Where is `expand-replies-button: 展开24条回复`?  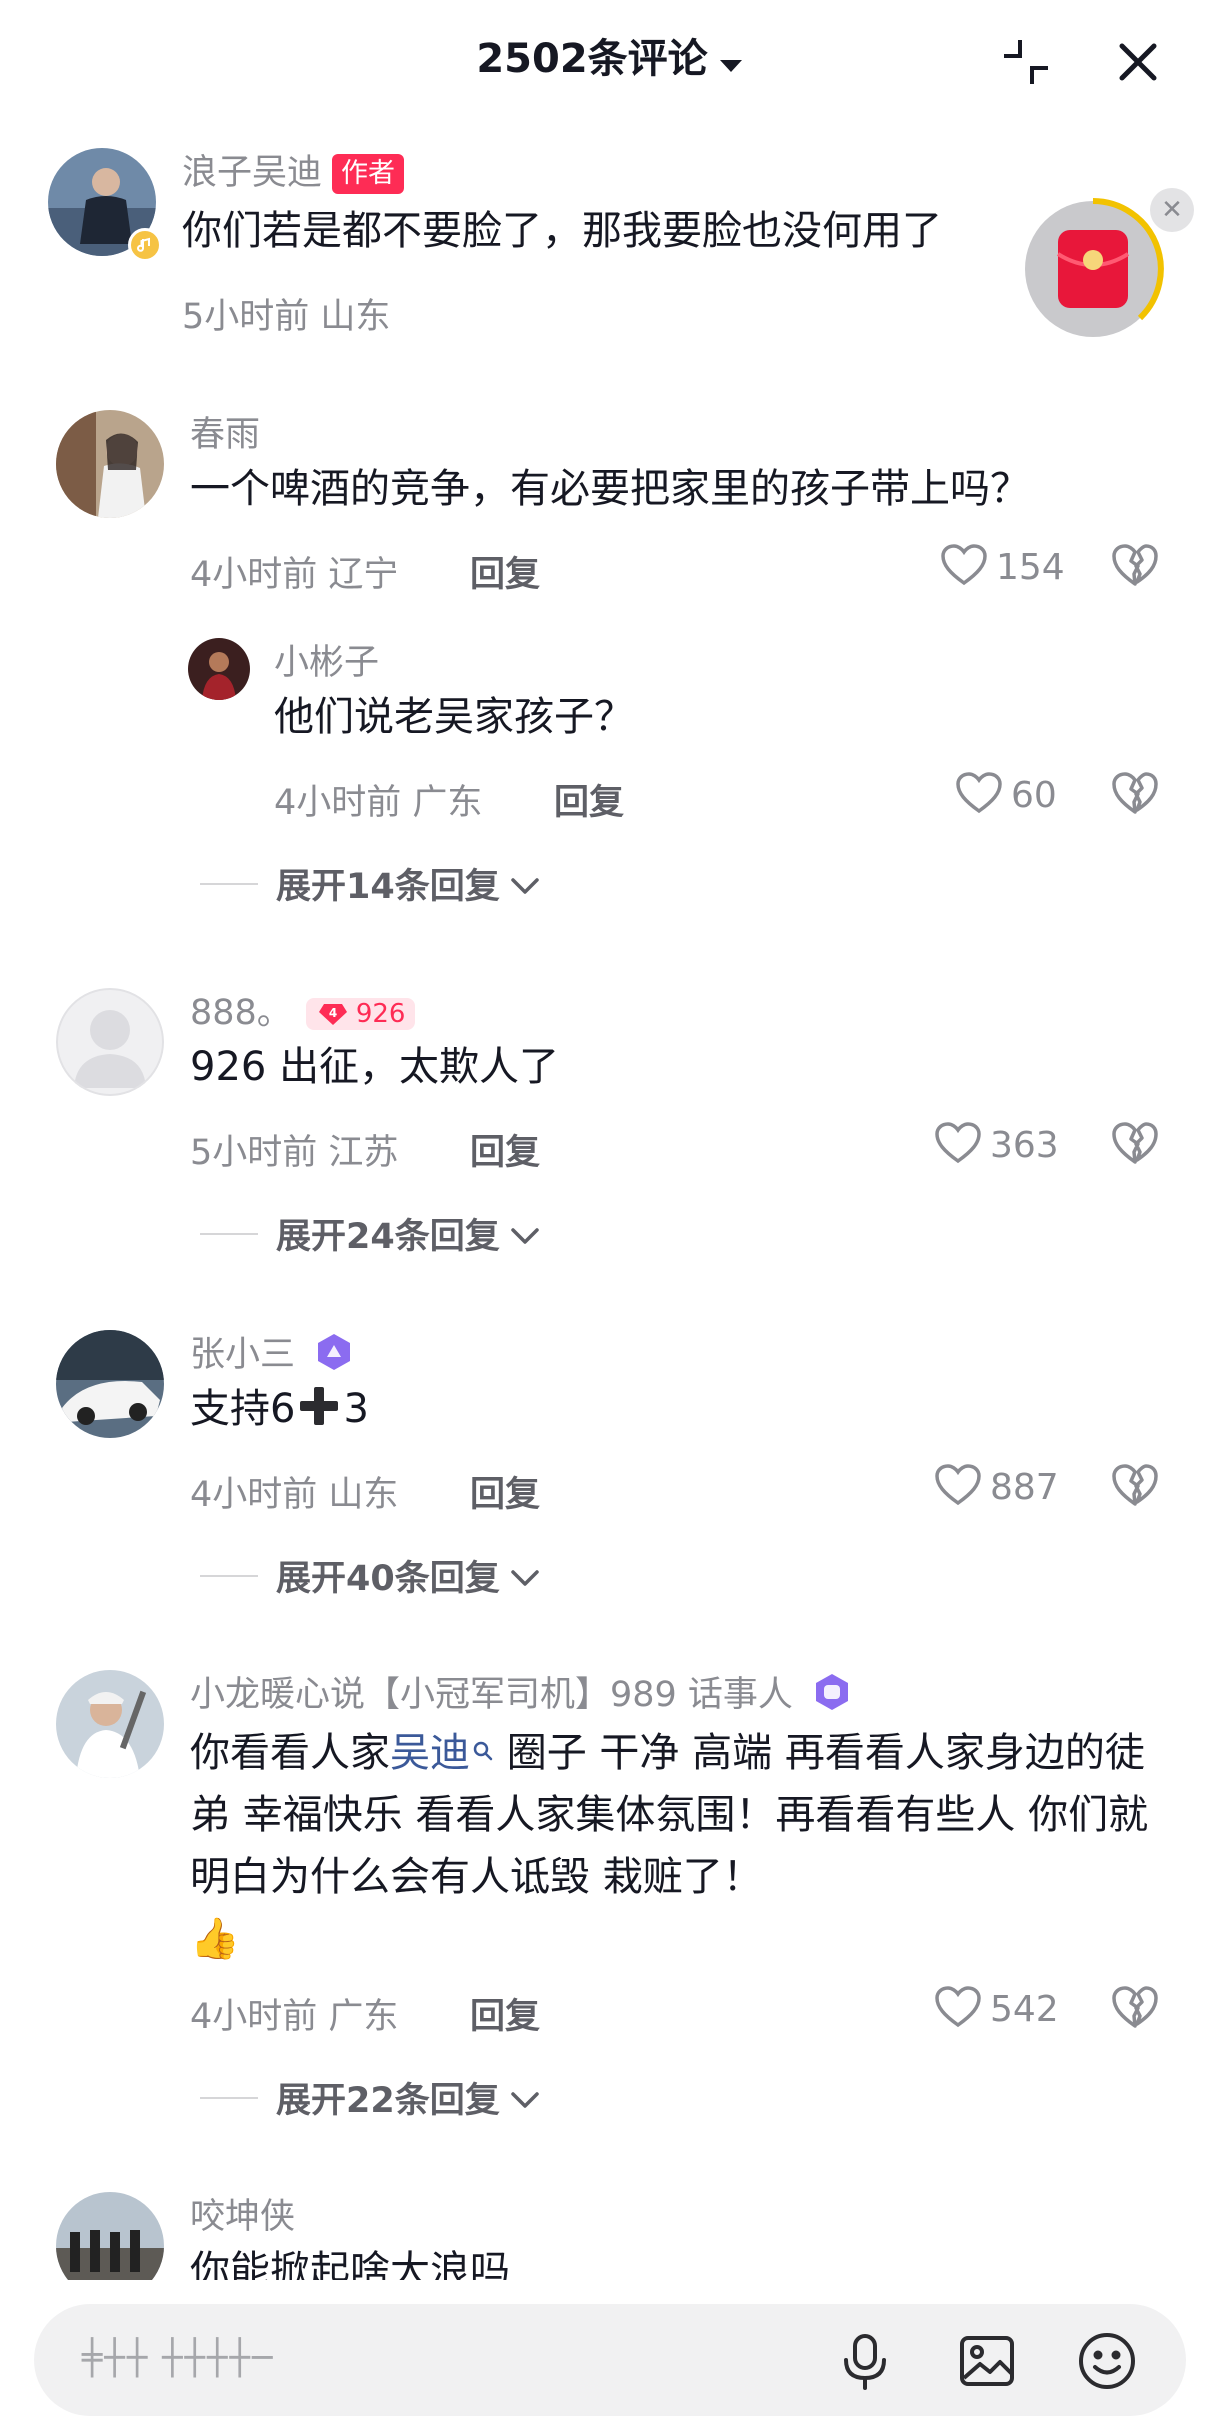 expand-replies-button: 展开24条回复 is located at coordinates (370, 1233).